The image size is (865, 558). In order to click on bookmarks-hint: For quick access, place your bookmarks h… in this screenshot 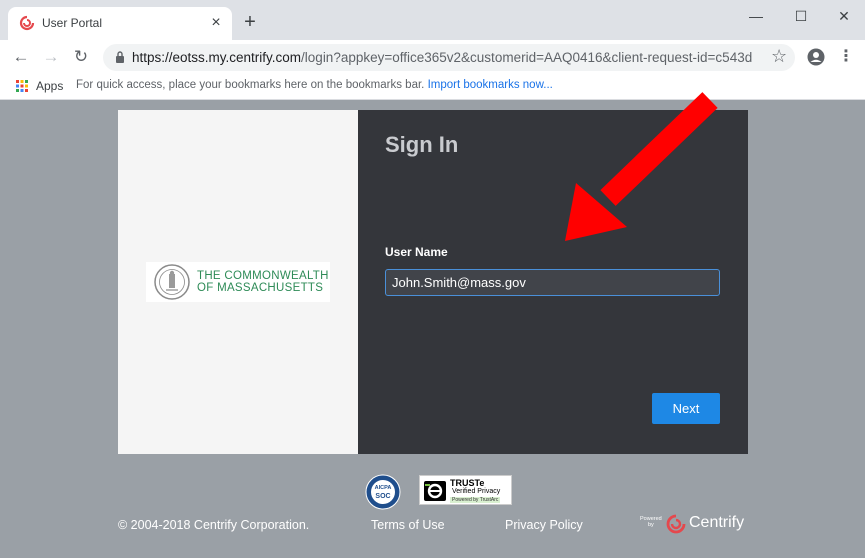, I will do `click(314, 85)`.